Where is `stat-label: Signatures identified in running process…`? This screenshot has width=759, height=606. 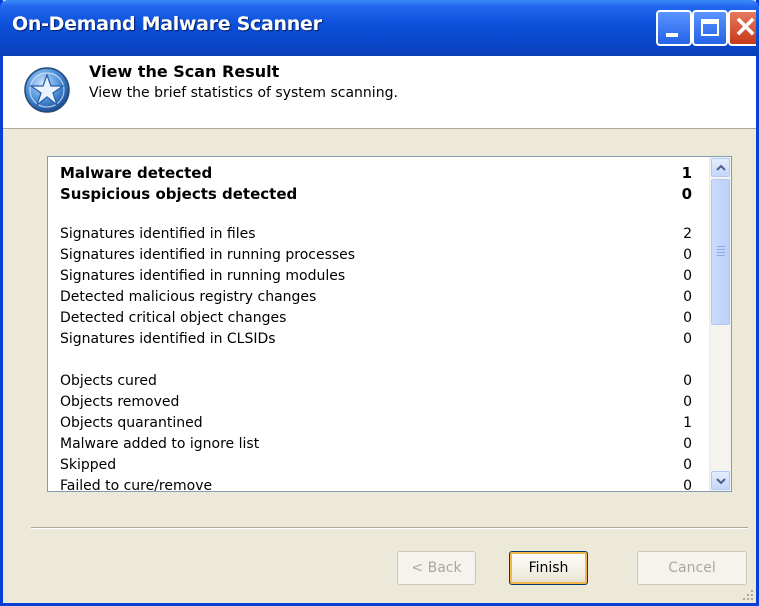
stat-label: Signatures identified in running process… is located at coordinates (208, 255).